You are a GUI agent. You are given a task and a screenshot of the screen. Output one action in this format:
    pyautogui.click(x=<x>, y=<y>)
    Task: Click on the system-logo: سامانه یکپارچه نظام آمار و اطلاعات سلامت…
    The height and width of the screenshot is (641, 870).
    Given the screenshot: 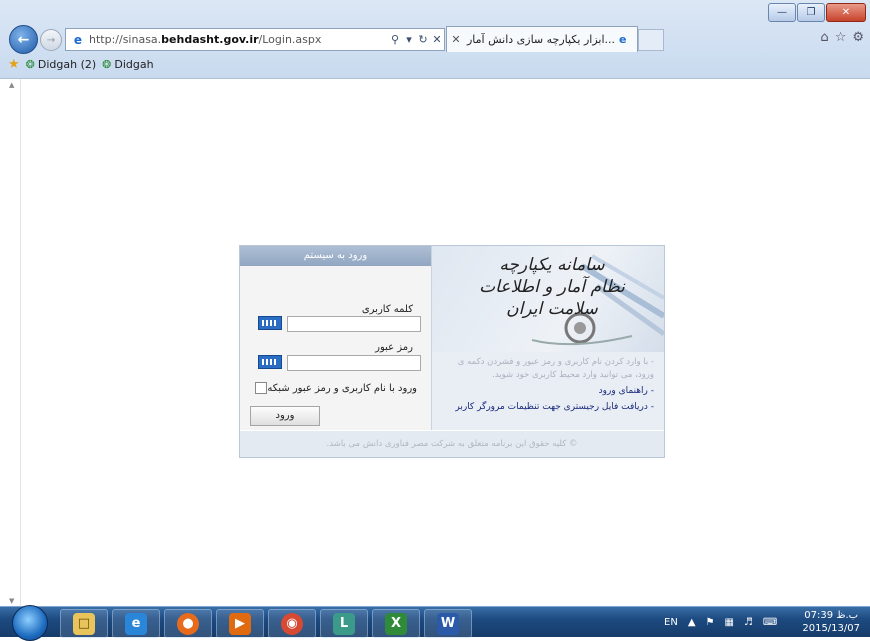 What is the action you would take?
    pyautogui.click(x=548, y=299)
    